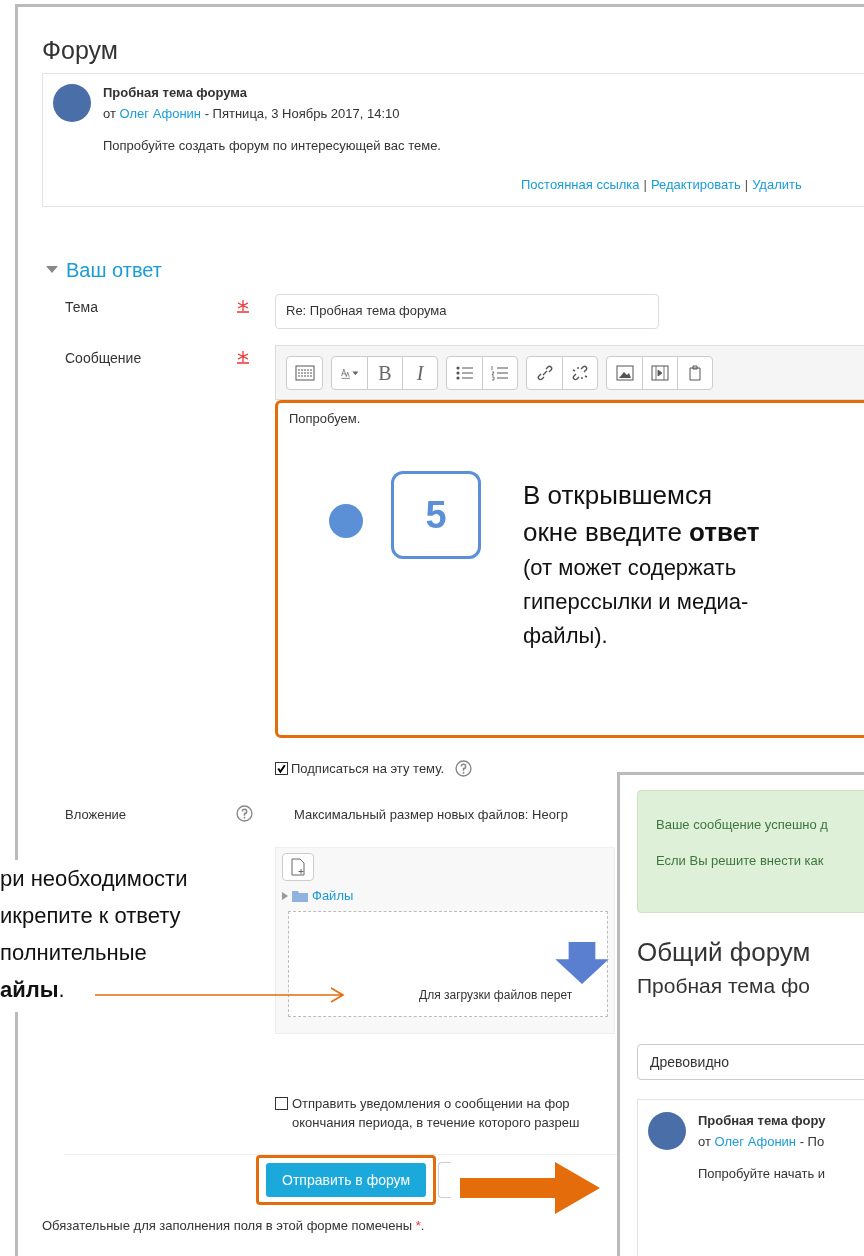 Image resolution: width=864 pixels, height=1256 pixels. What do you see at coordinates (281, 768) in the screenshot?
I see `subscribe-checkbox` at bounding box center [281, 768].